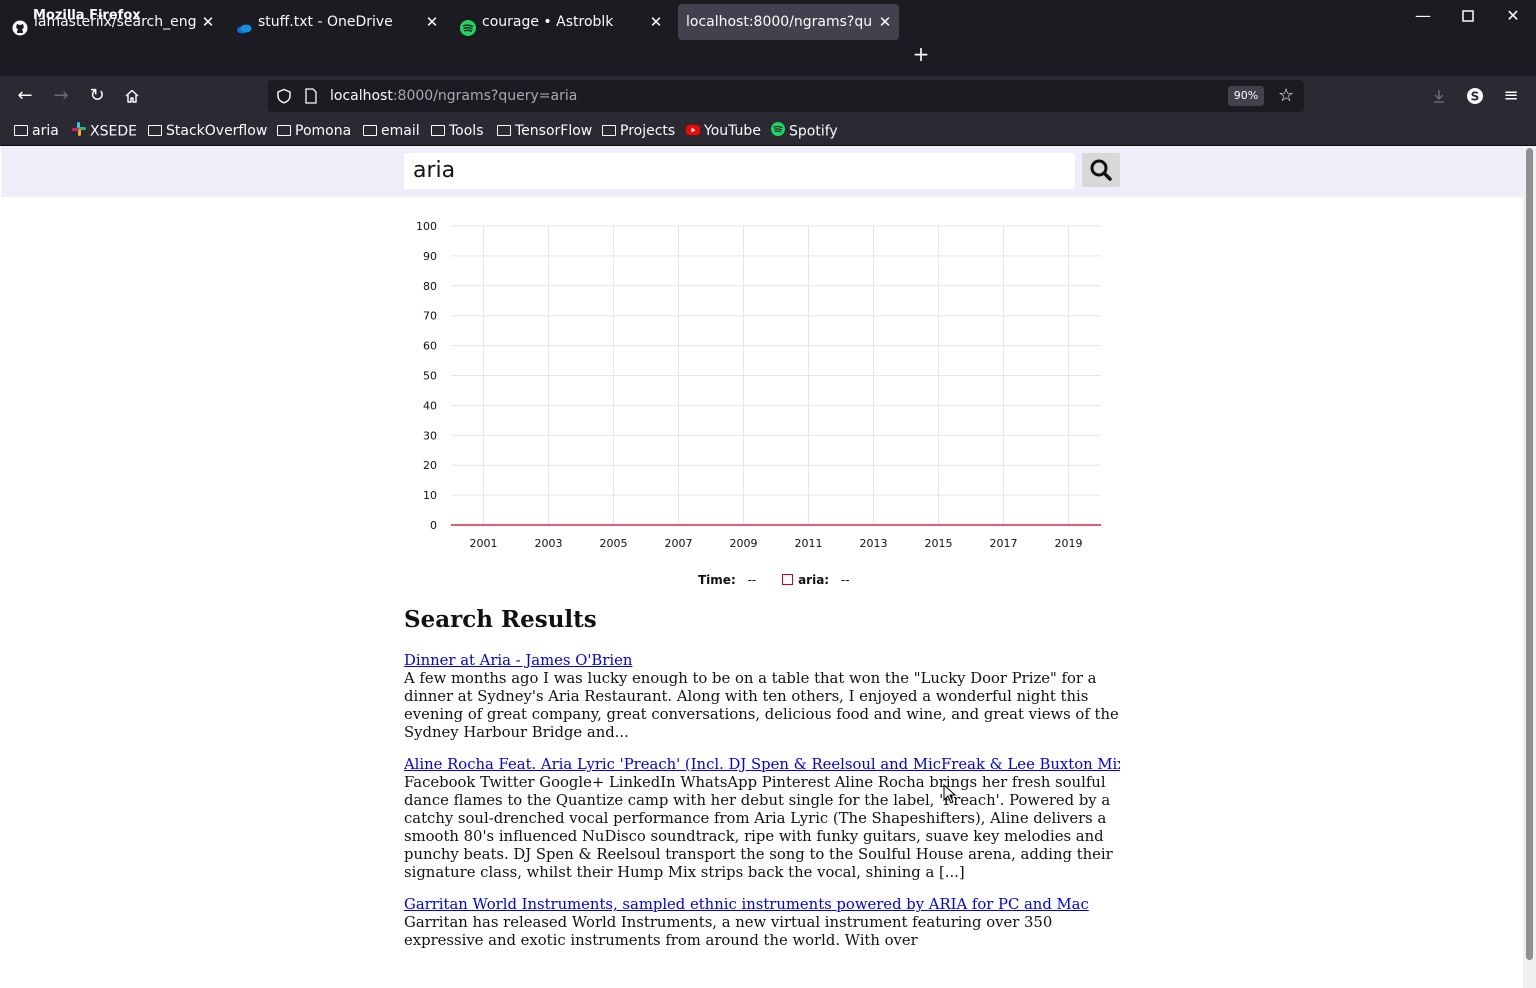 The width and height of the screenshot is (1536, 988). I want to click on bookmark-xsede: XSEDE, so click(104, 131).